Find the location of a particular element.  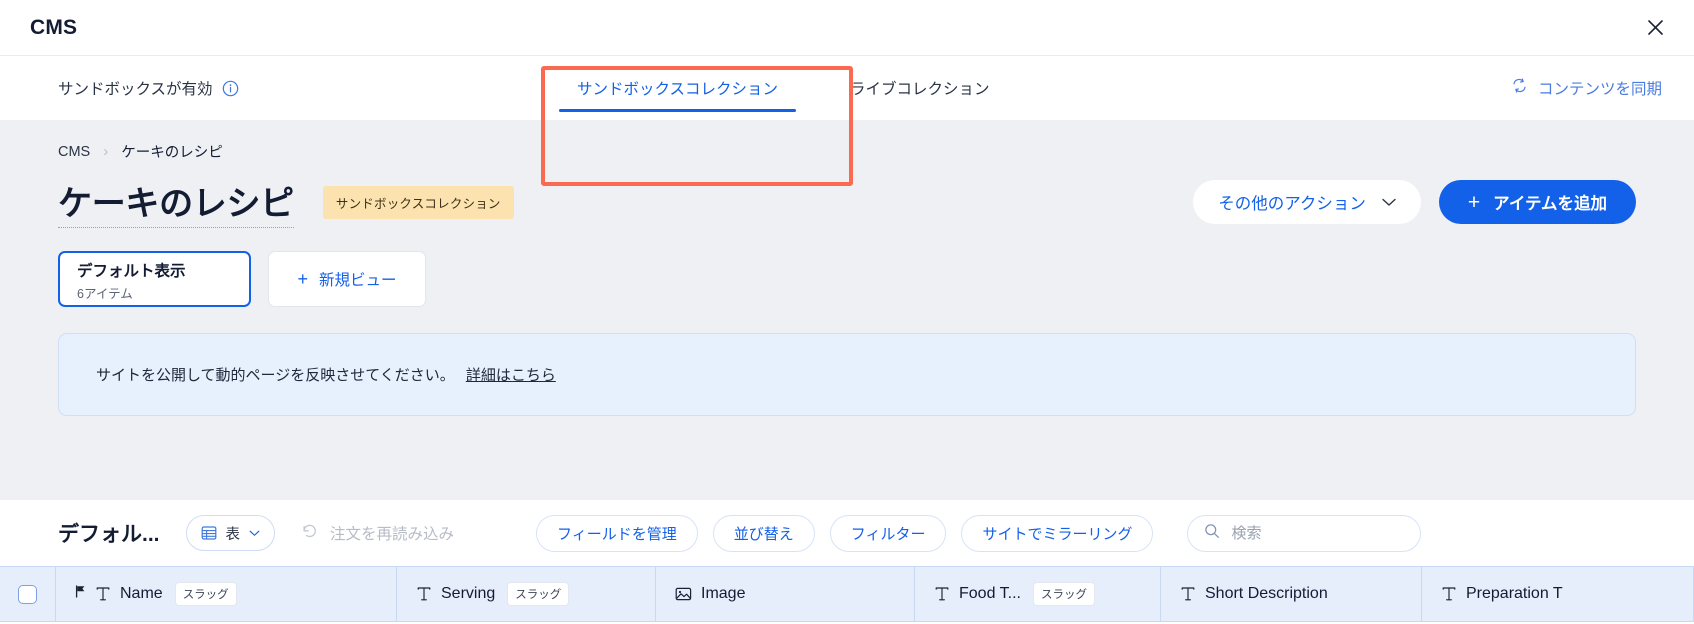

close-icon is located at coordinates (1655, 28).